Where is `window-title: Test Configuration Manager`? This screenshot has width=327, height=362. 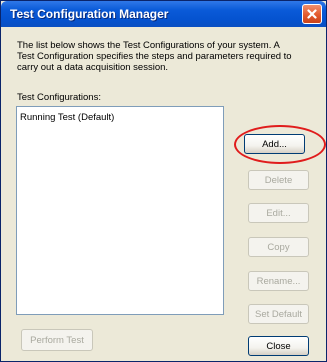 window-title: Test Configuration Manager is located at coordinates (89, 14).